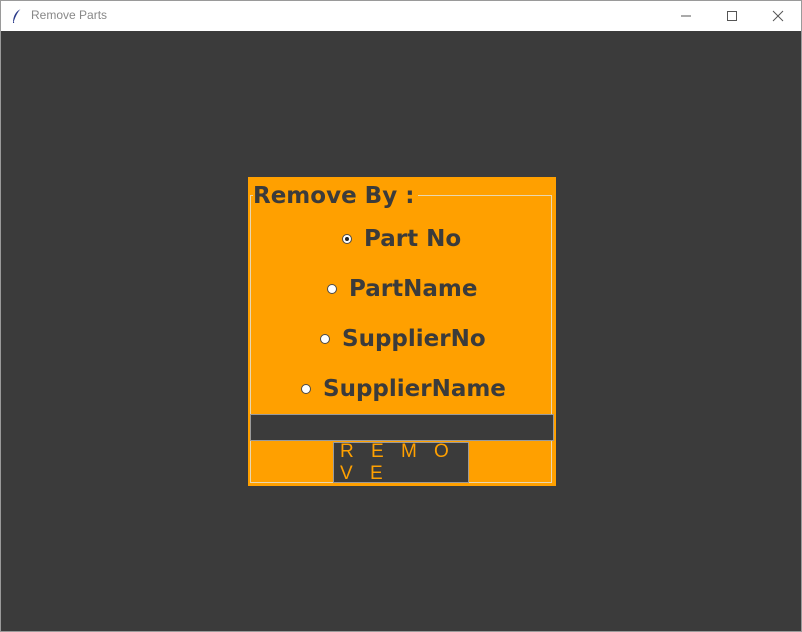  I want to click on radio-label: PartName, so click(413, 289).